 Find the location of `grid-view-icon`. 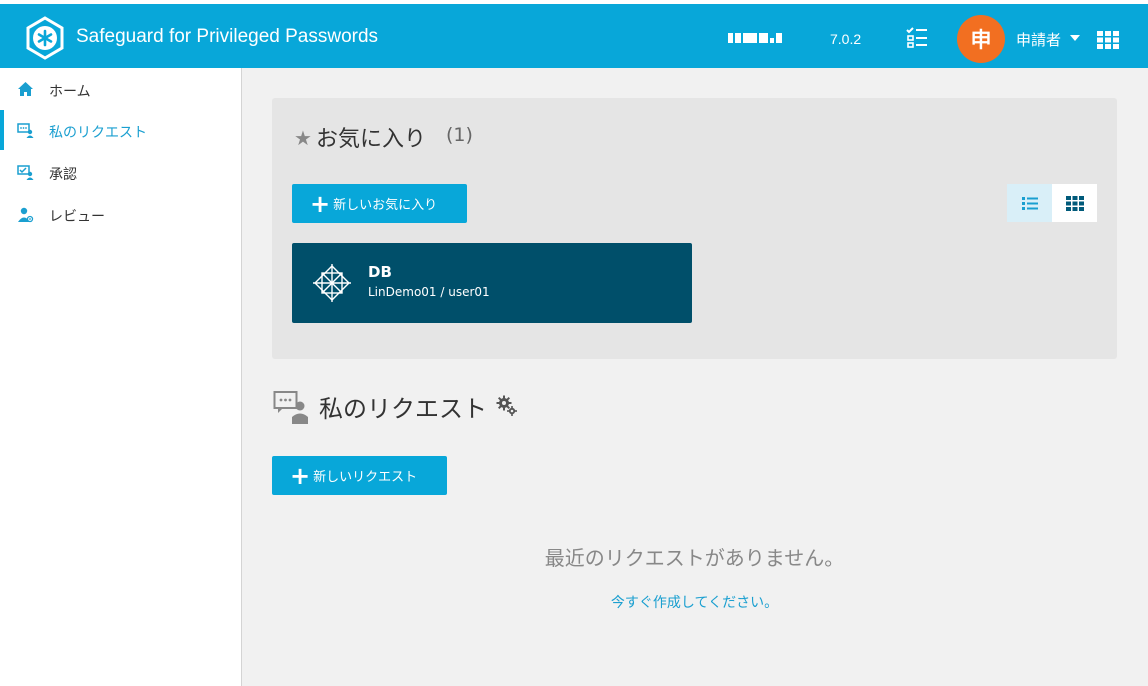

grid-view-icon is located at coordinates (1074, 203).